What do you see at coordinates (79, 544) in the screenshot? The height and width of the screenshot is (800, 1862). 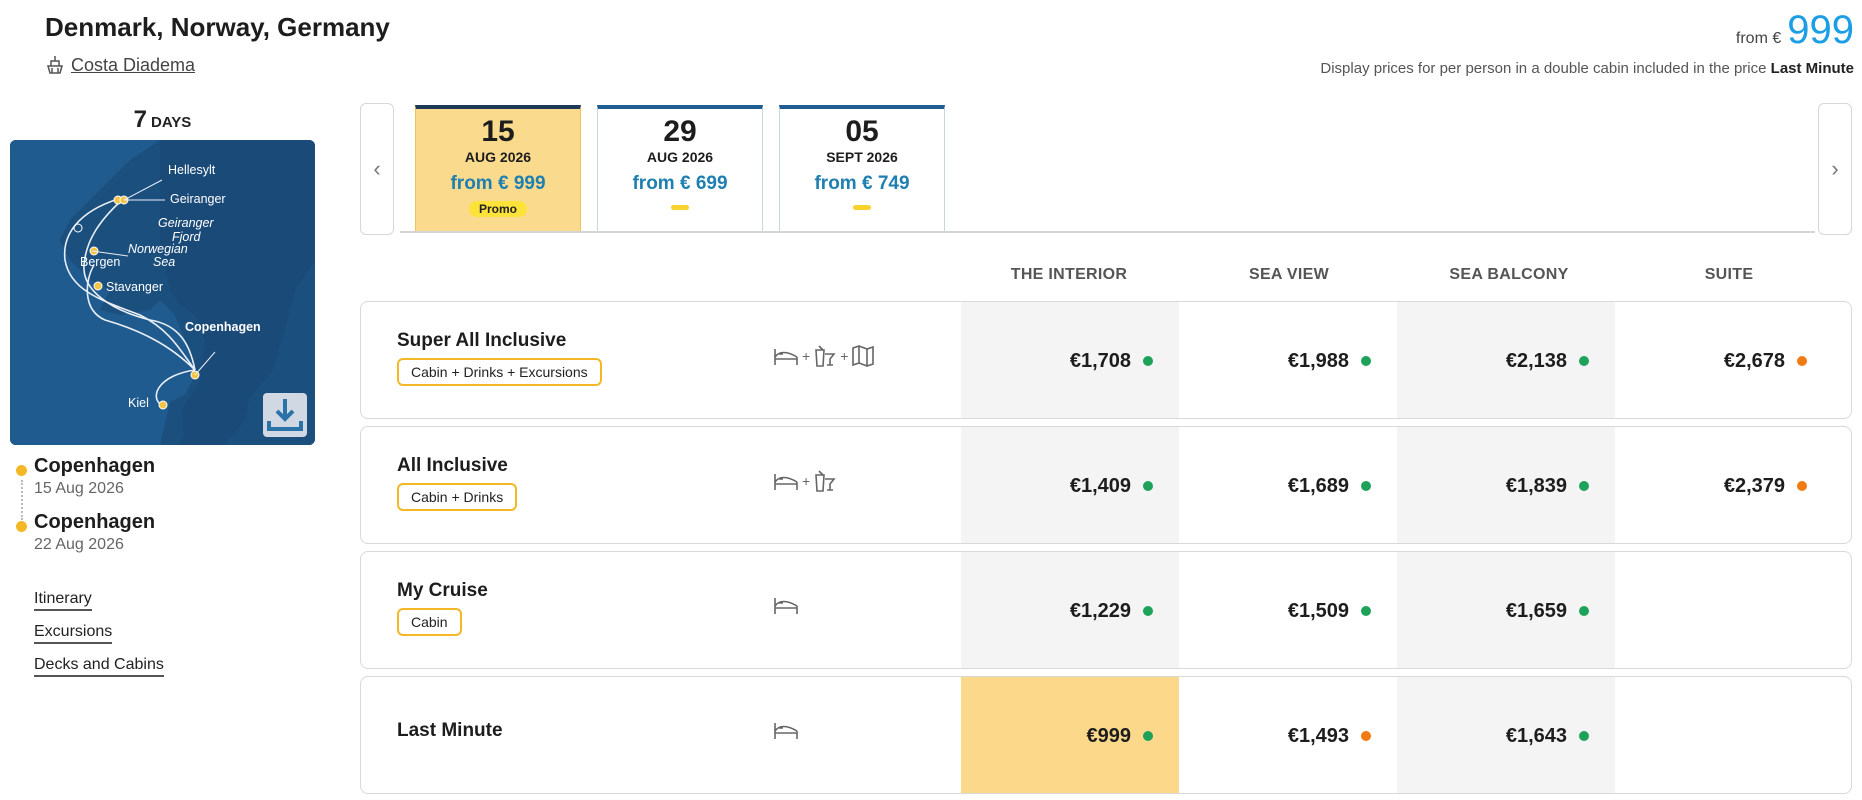 I see `stop-date: 22 Aug 2026` at bounding box center [79, 544].